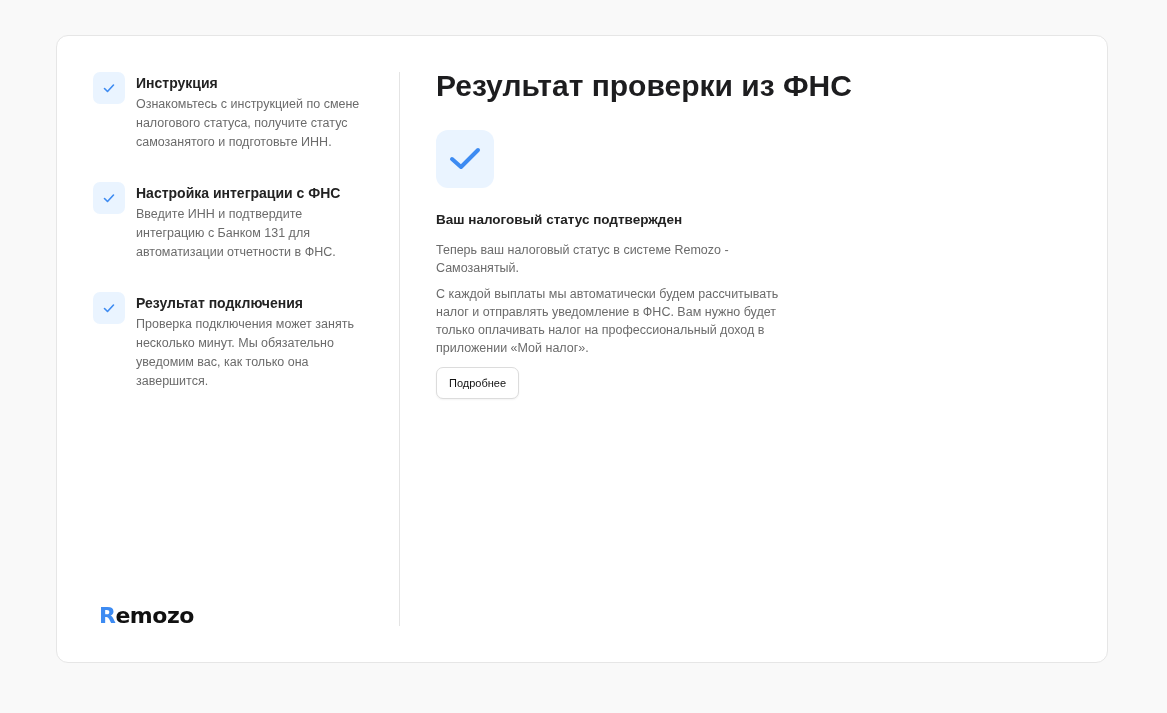  Describe the element at coordinates (608, 321) in the screenshot. I see `status-paragraph: С каждой выплаты мы автоматически будем рассчитывать налог и отправлять уведомление в ФНС. Вам нужно будет только оплачивать налог на профессиональный доход в приложении «Мой налог».` at that location.